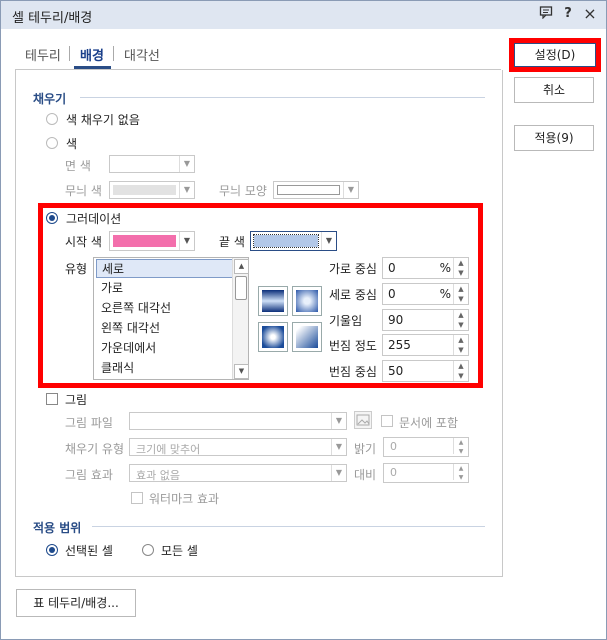 The height and width of the screenshot is (640, 607). Describe the element at coordinates (241, 266) in the screenshot. I see `scroll-up-icon: ▲` at that location.